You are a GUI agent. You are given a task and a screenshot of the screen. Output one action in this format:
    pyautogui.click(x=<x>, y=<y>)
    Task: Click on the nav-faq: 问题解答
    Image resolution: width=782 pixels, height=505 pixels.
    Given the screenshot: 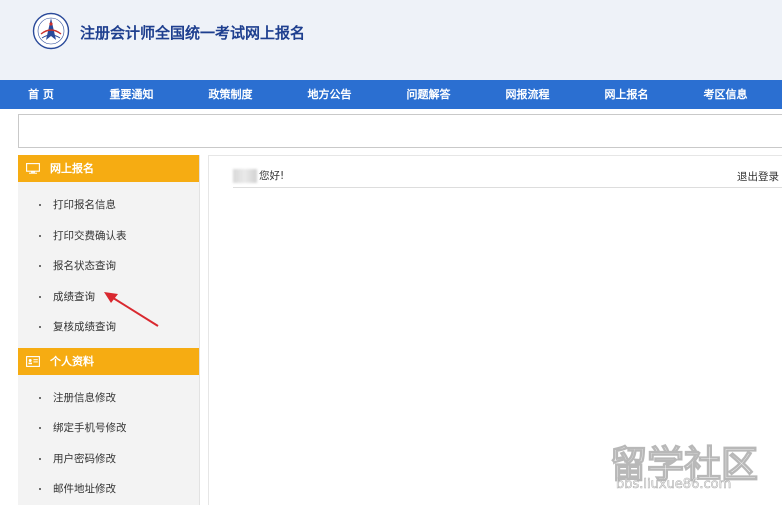 What is the action you would take?
    pyautogui.click(x=428, y=94)
    